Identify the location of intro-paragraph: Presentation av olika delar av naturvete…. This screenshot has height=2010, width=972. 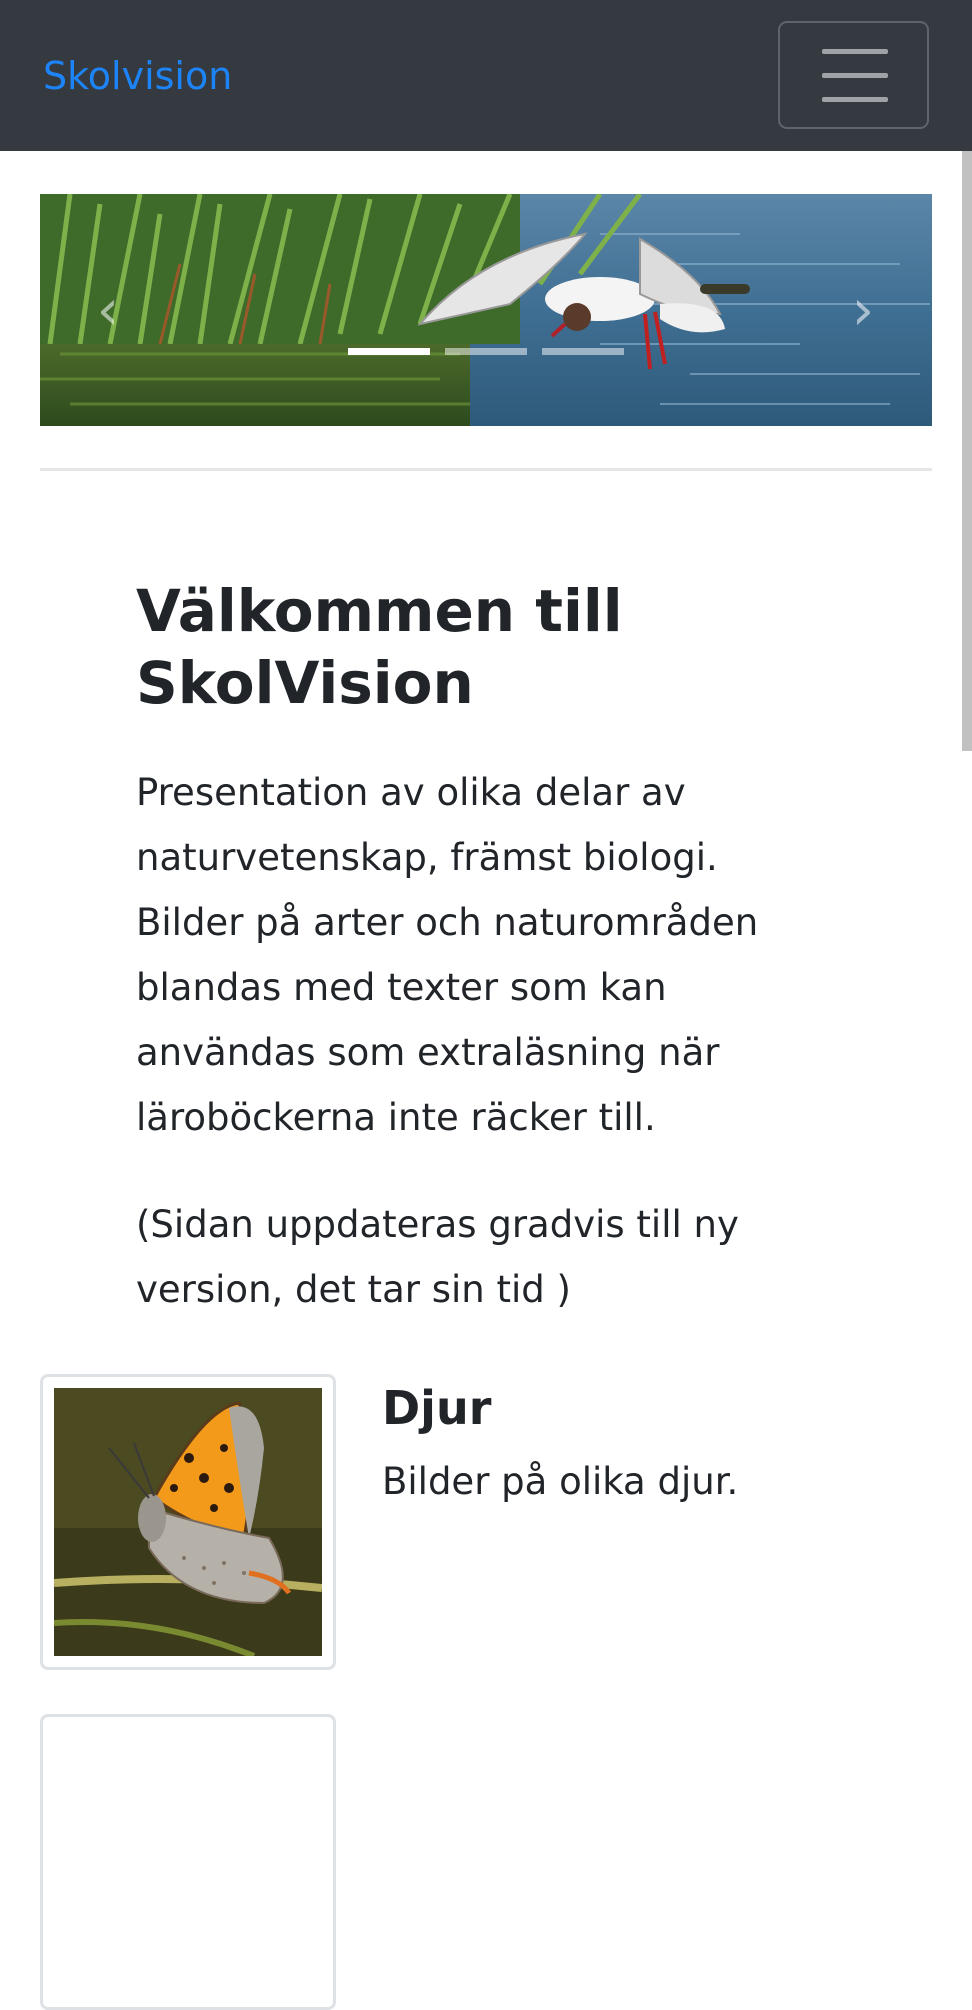
(447, 955).